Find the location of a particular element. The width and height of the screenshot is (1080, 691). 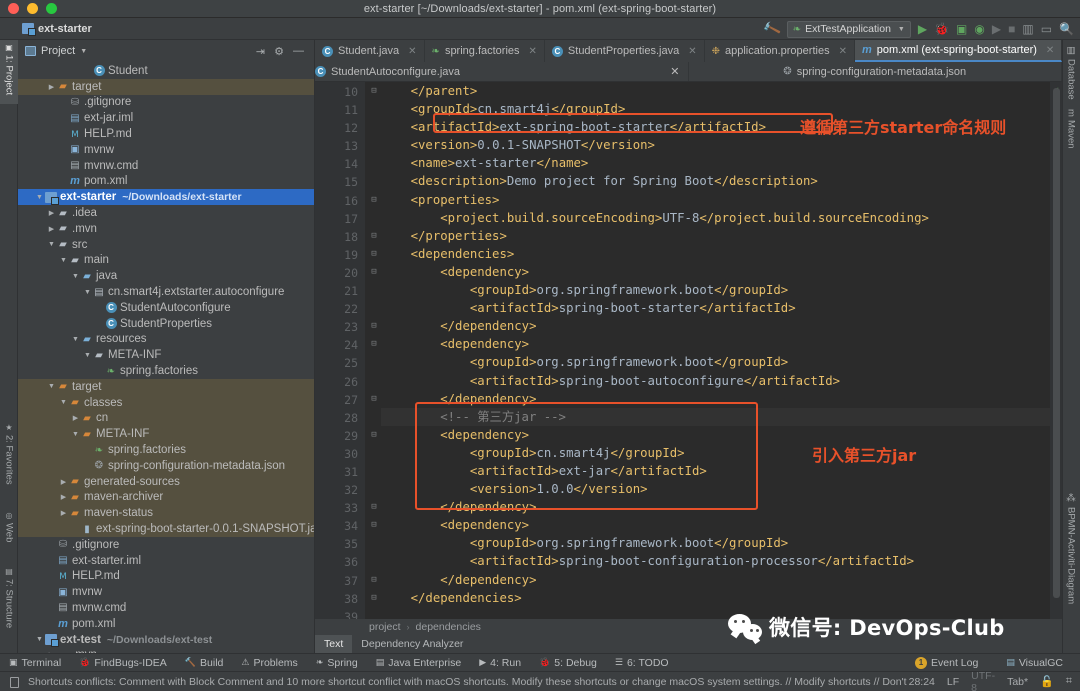

tree-node: ▤ ext-starter.iml is located at coordinates (166, 561).